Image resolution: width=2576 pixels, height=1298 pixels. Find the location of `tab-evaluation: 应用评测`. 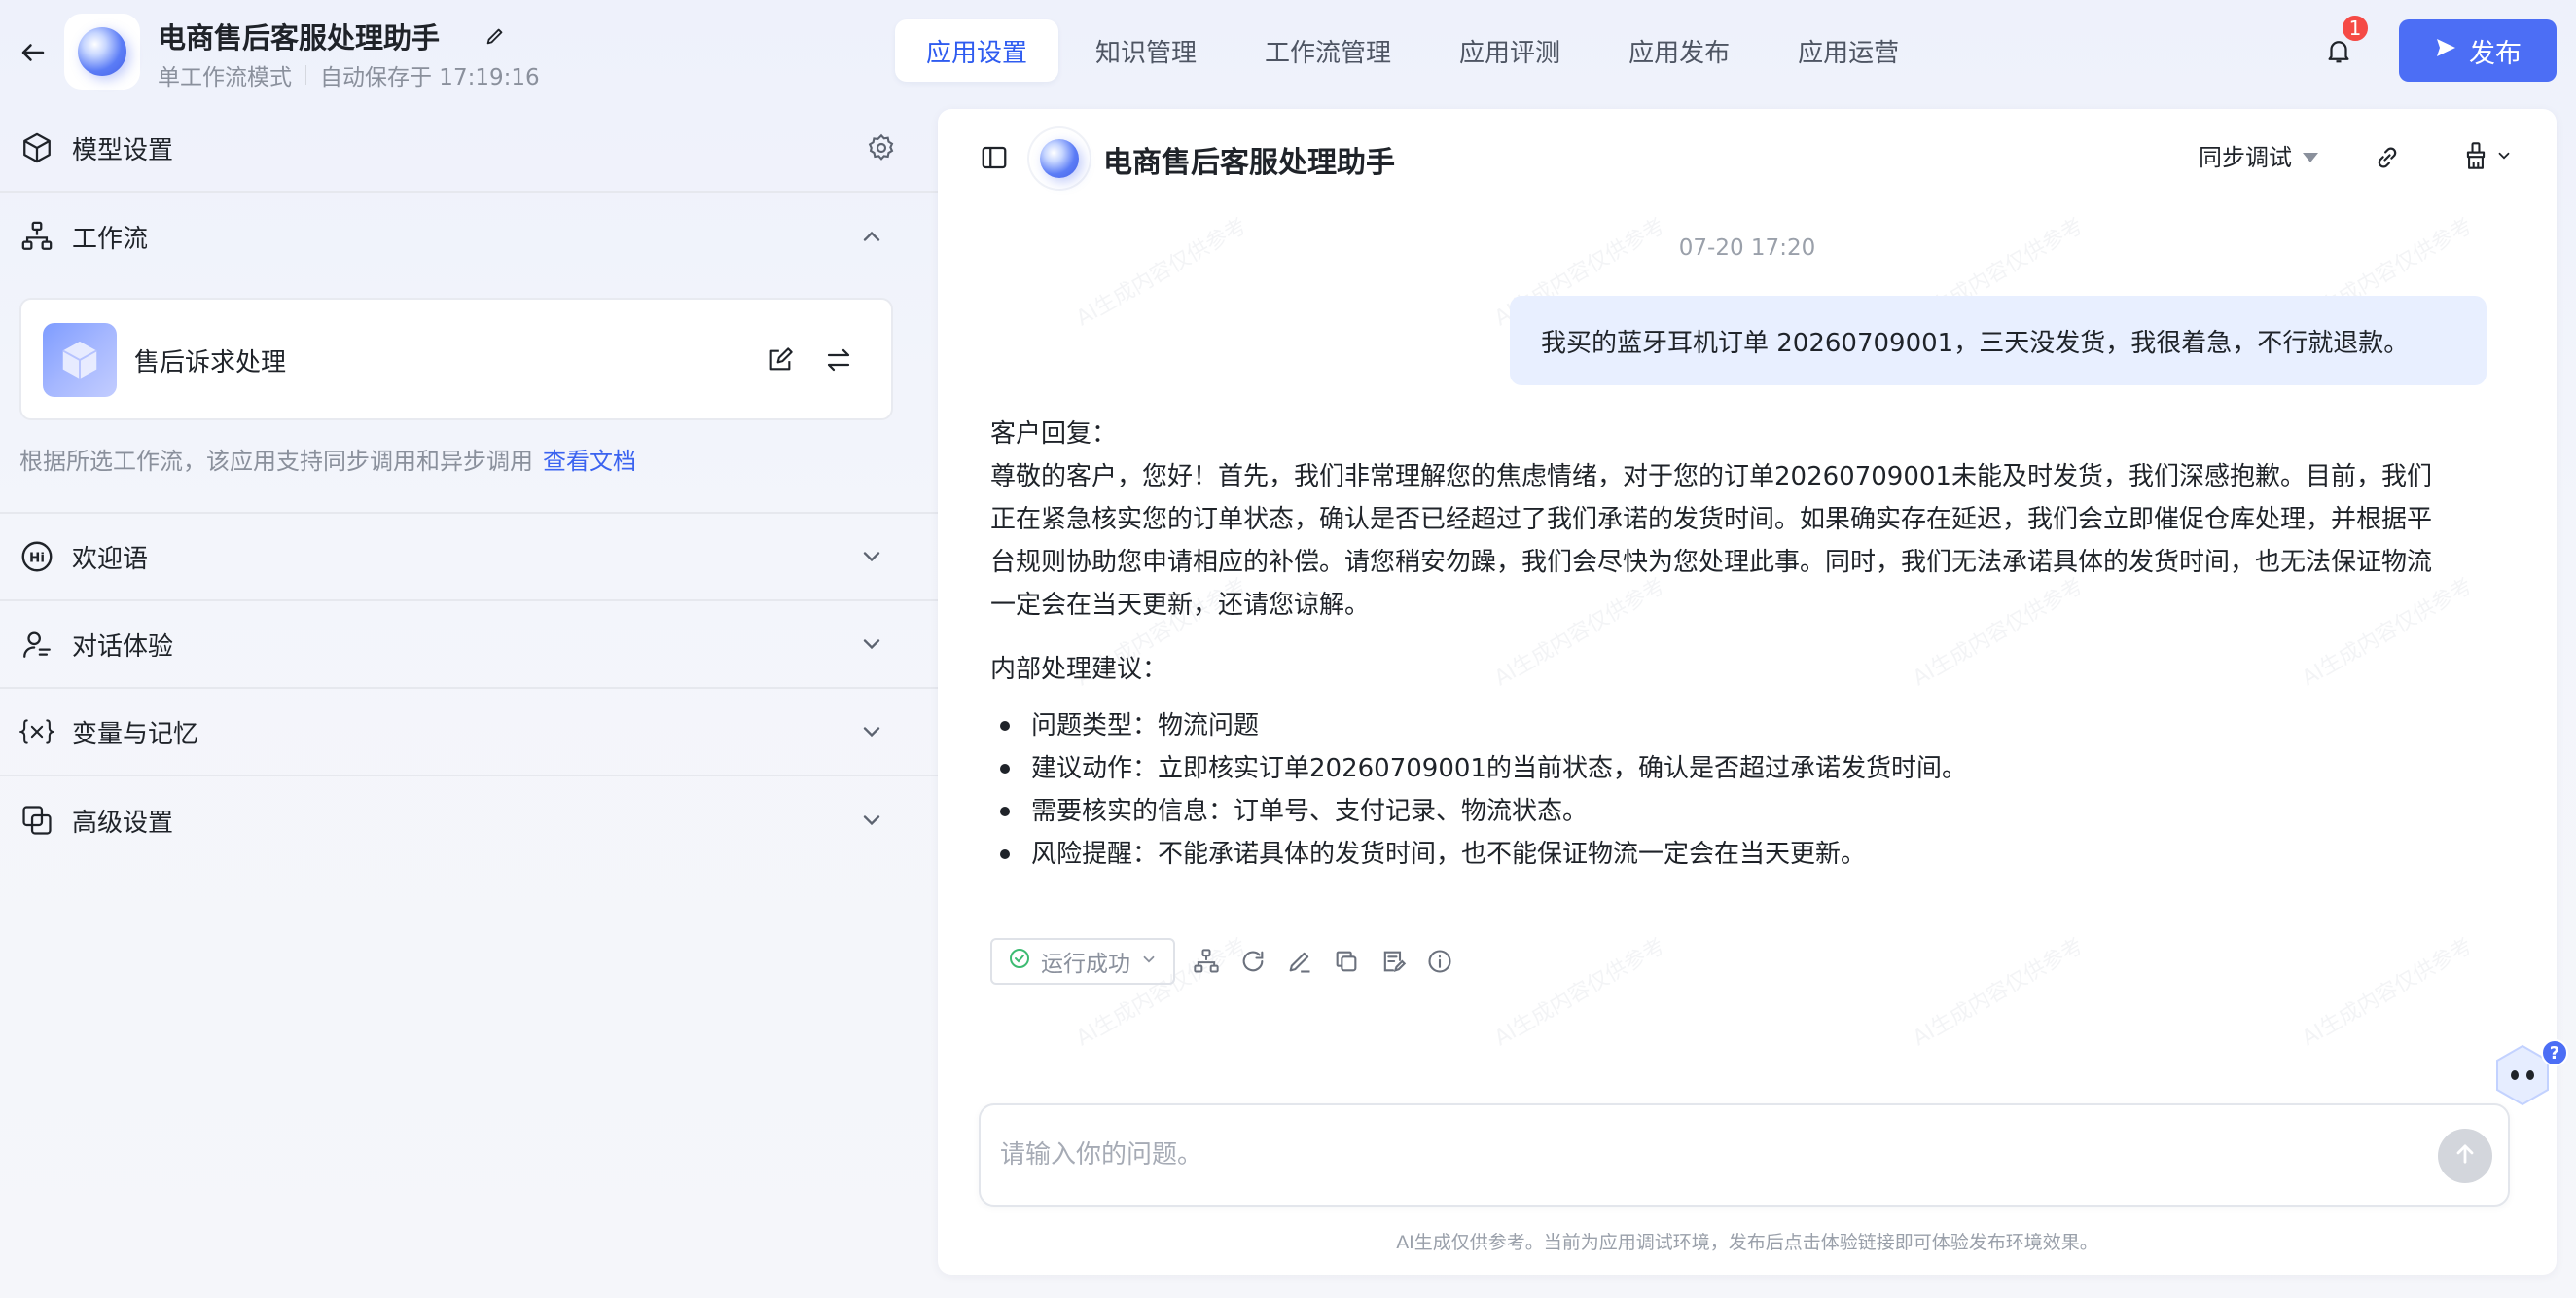

tab-evaluation: 应用评测 is located at coordinates (1510, 50).